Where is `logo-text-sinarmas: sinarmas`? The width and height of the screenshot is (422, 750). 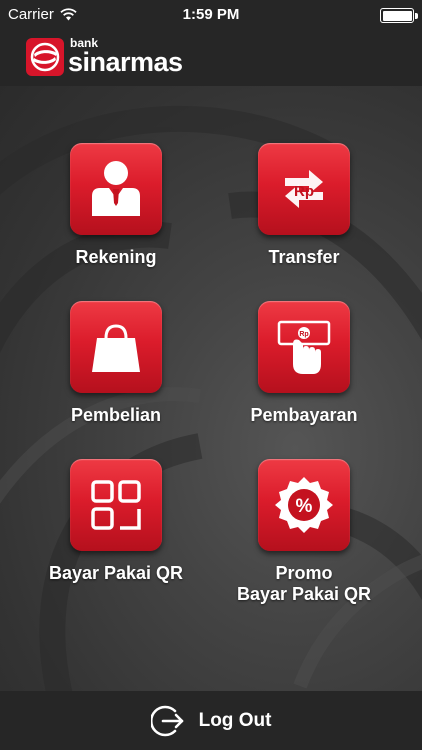
logo-text-sinarmas: sinarmas is located at coordinates (125, 62).